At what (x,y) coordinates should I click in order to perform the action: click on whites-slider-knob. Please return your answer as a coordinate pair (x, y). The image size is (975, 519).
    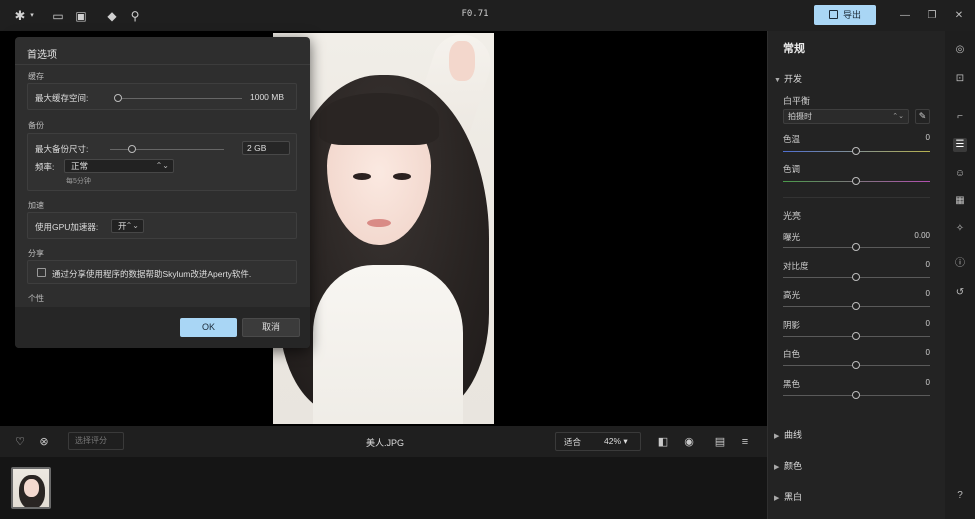
    Looking at the image, I should click on (856, 365).